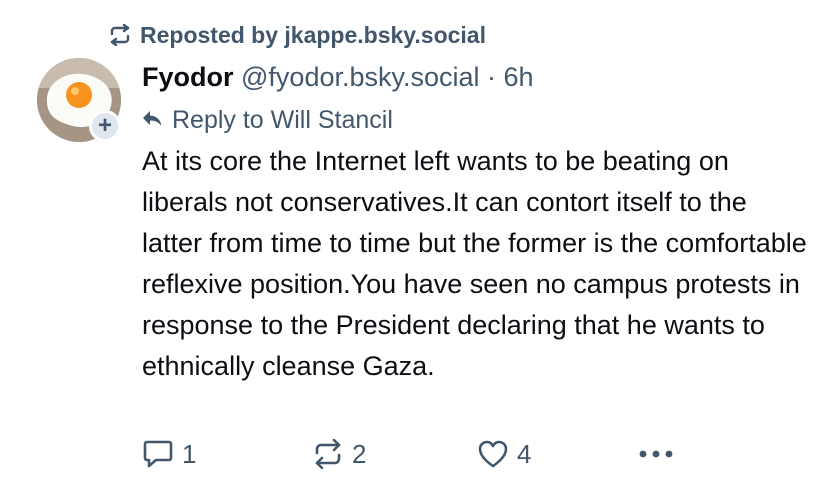 The height and width of the screenshot is (481, 828). Describe the element at coordinates (189, 453) in the screenshot. I see `reply-count: 1` at that location.